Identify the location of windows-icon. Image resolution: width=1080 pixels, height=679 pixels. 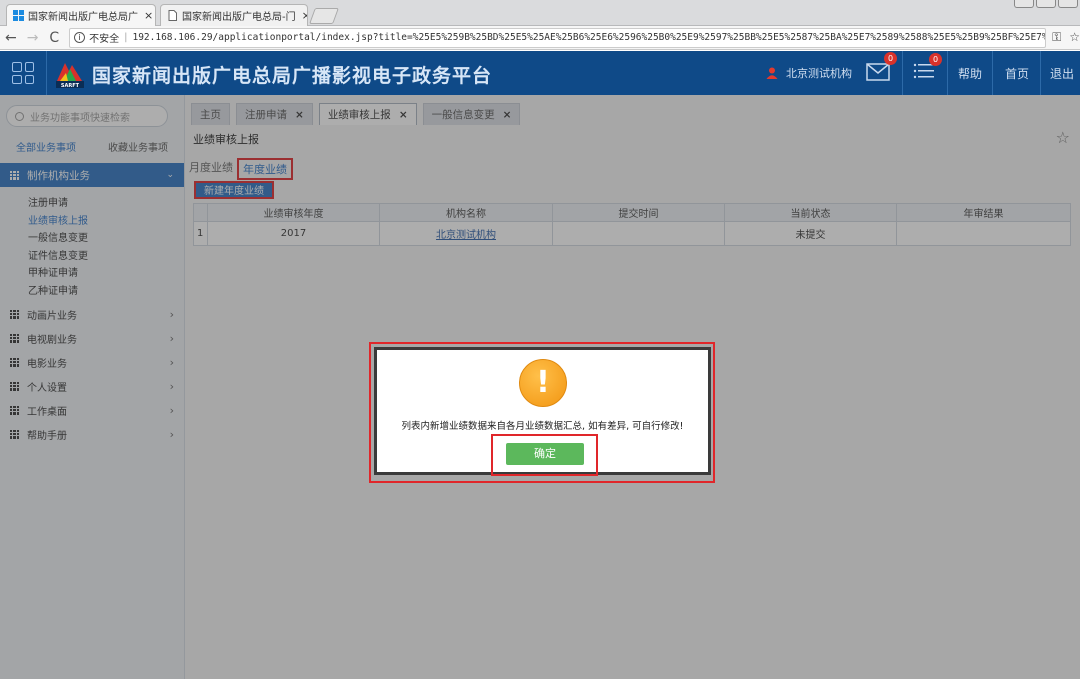
(18, 15).